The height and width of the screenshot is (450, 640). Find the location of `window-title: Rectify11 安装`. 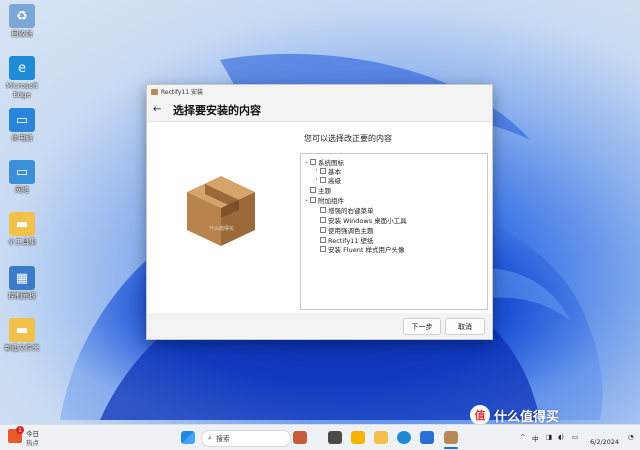

window-title: Rectify11 安装 is located at coordinates (182, 92).